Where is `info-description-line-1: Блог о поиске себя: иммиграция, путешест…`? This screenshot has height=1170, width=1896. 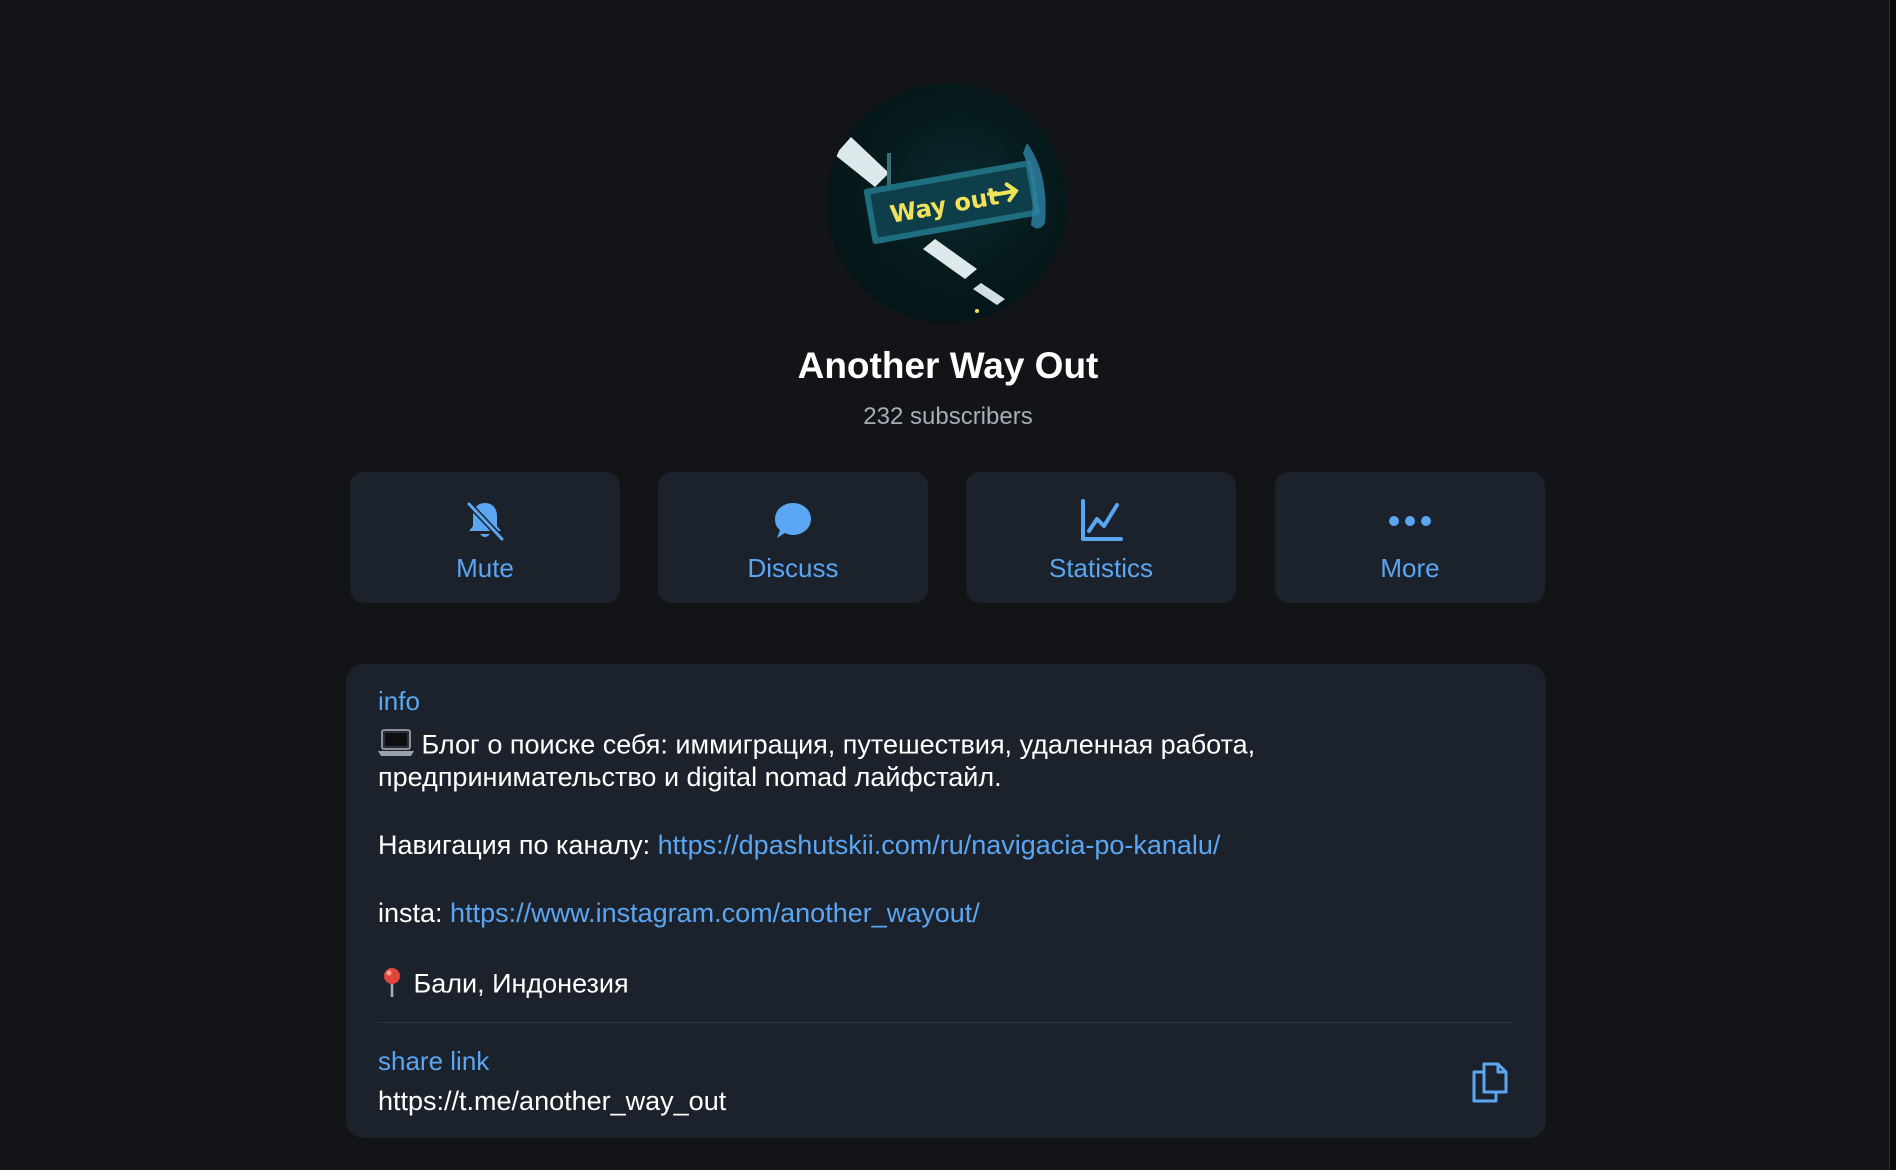
info-description-line-1: Блог о поиске себя: иммиграция, путешест… is located at coordinates (816, 746).